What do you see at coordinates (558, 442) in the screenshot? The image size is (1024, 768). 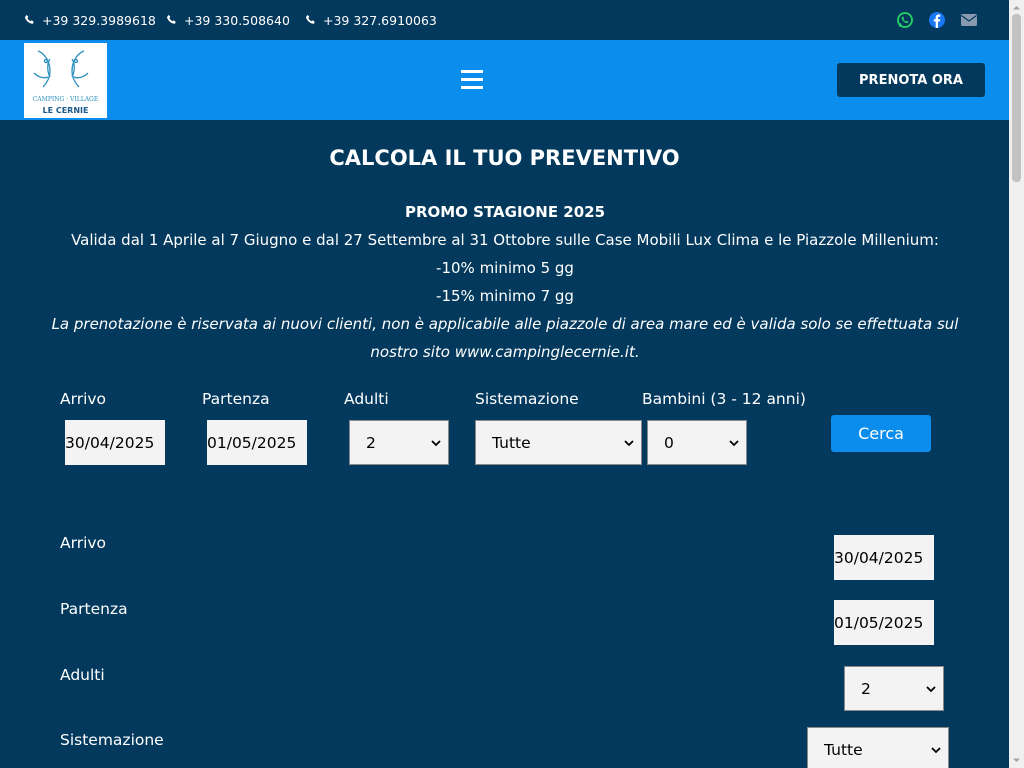 I see `sistemazione-select: Tutte` at bounding box center [558, 442].